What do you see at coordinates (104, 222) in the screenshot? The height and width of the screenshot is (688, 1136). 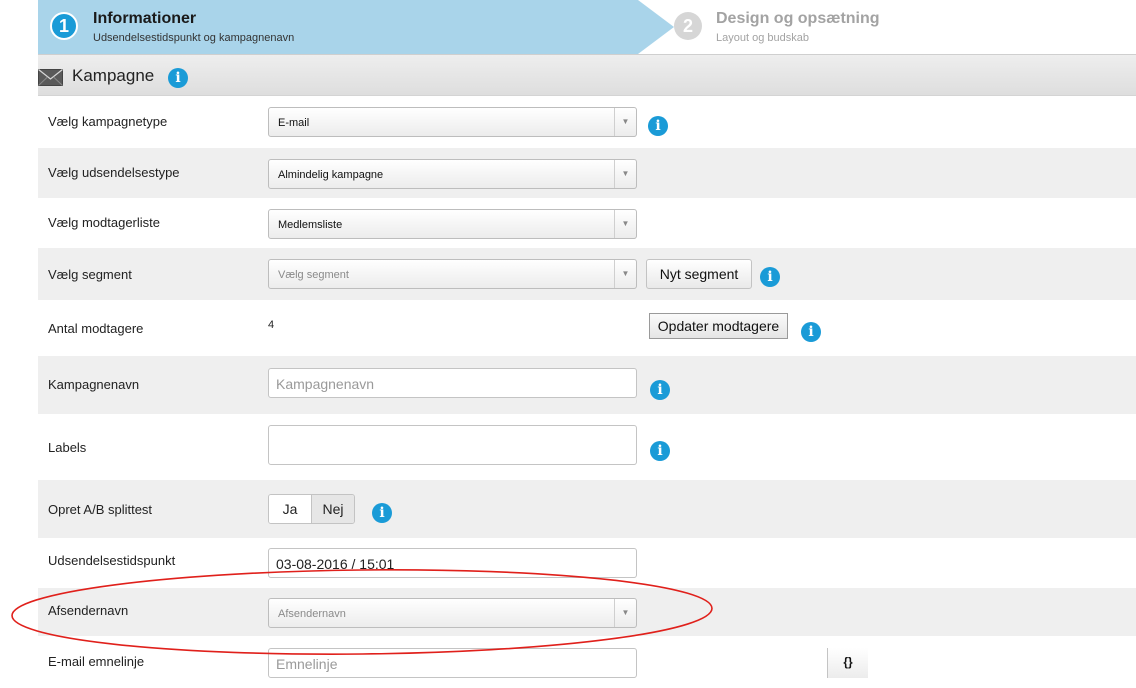 I see `recipient-list-label: Vælg modtagerliste` at bounding box center [104, 222].